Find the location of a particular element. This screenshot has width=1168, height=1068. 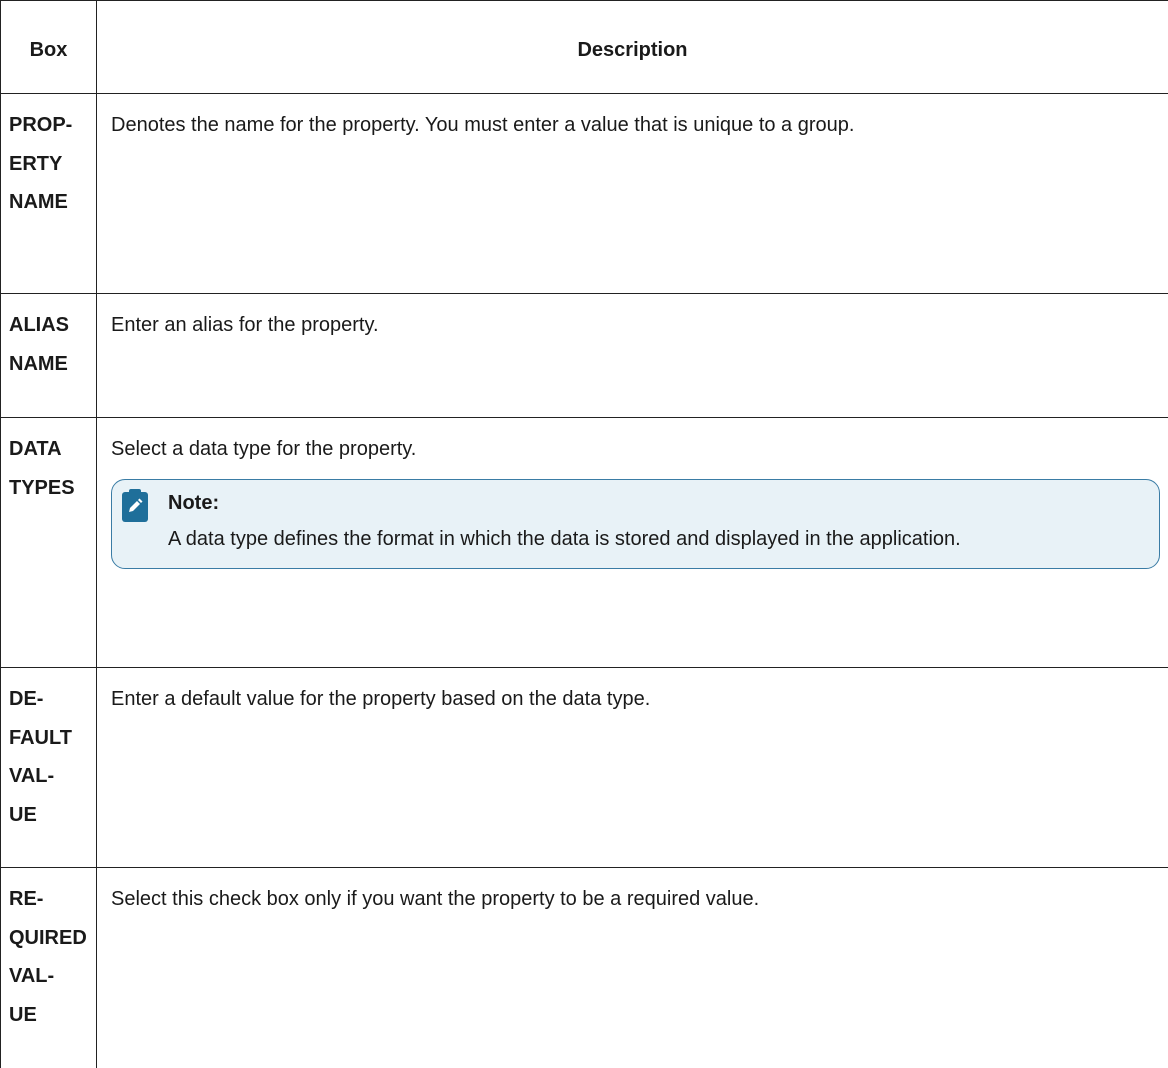

box-cell: DATA TYPES is located at coordinates (49, 543).